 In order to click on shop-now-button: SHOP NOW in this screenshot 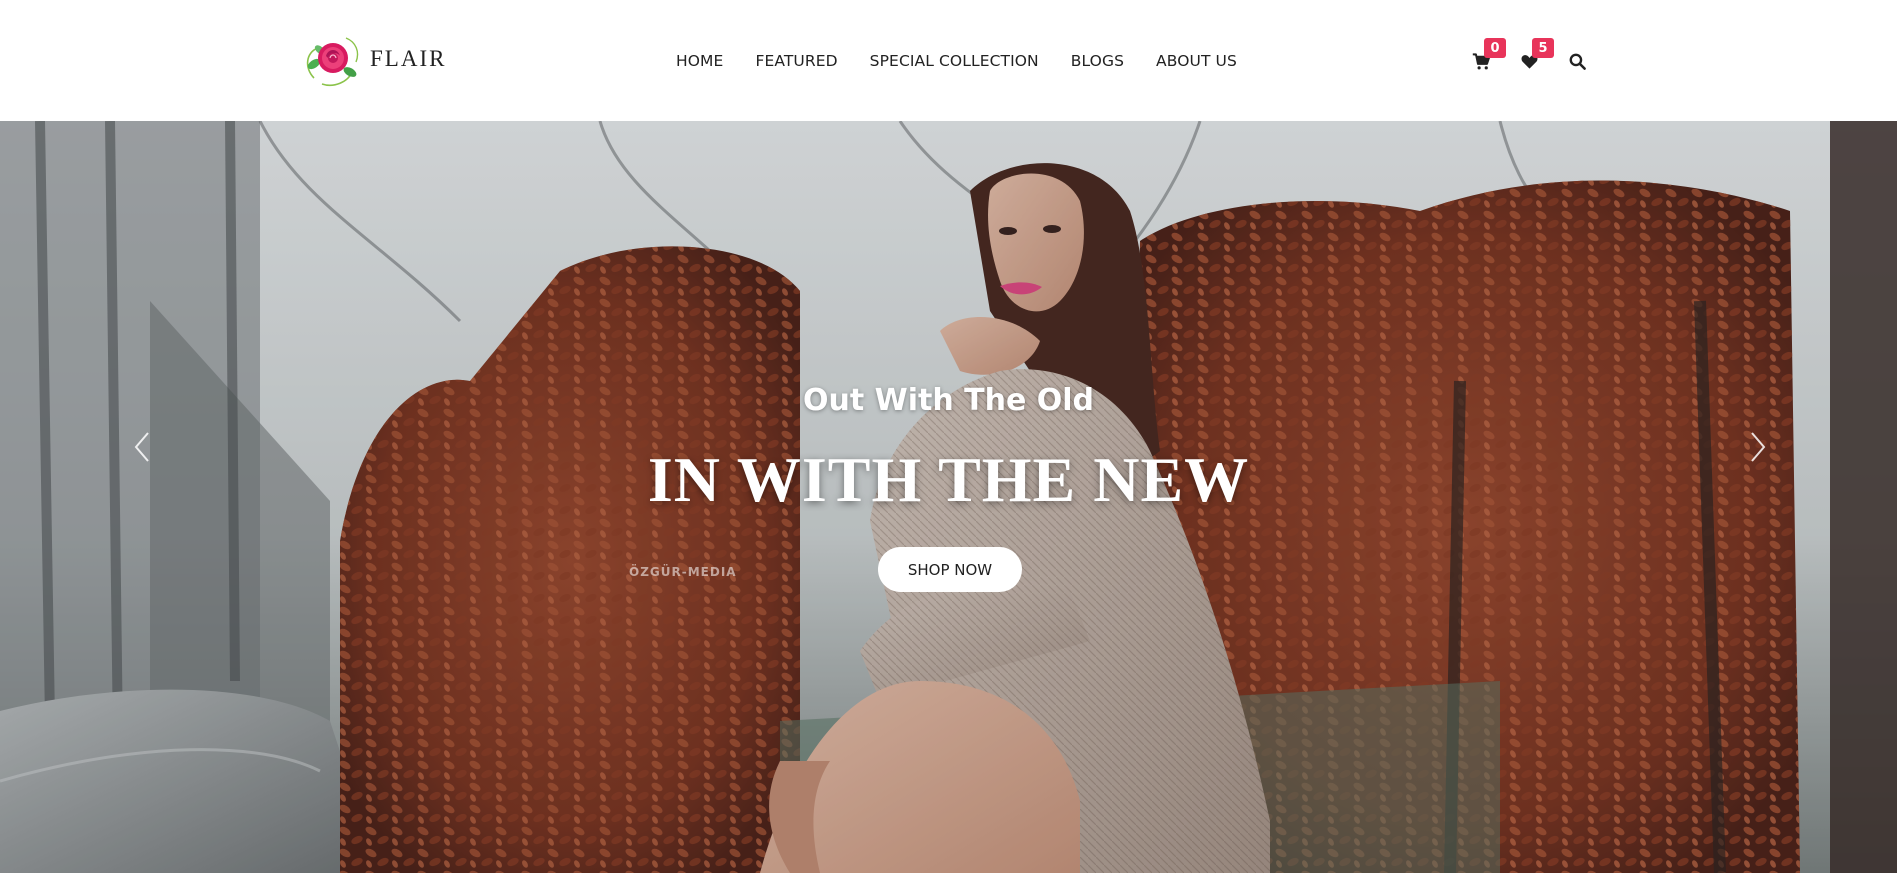, I will do `click(950, 569)`.